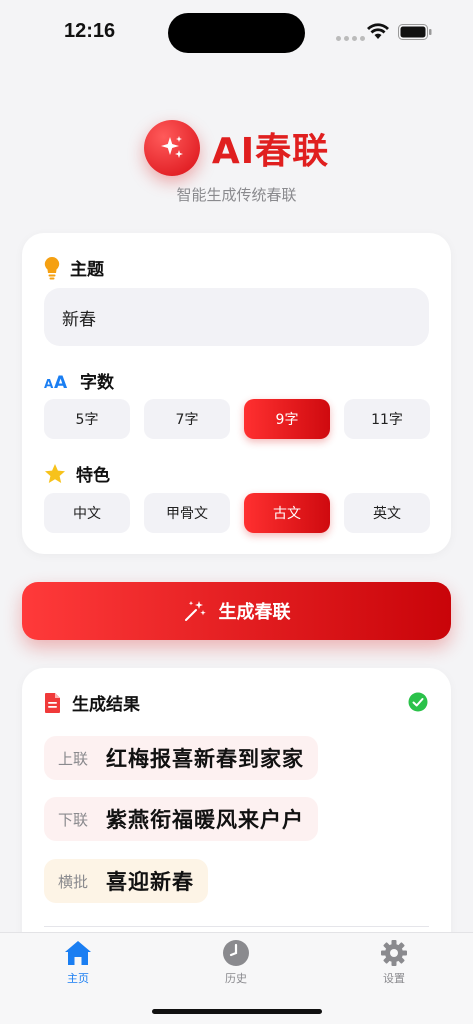 This screenshot has width=473, height=1024. What do you see at coordinates (378, 31) in the screenshot?
I see `wifi-icon` at bounding box center [378, 31].